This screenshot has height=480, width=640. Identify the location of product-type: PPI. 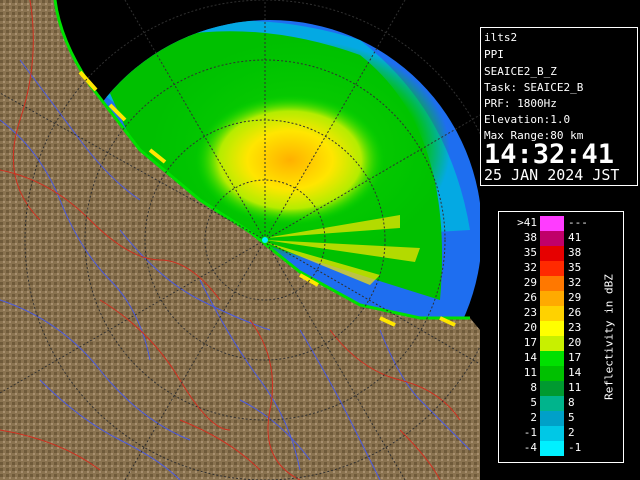
(494, 54).